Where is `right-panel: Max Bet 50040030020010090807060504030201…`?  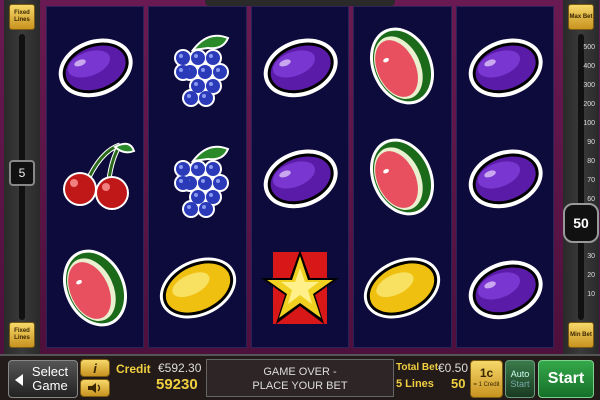
right-panel: Max Bet 50040030020010090807060504030201… is located at coordinates (581, 177).